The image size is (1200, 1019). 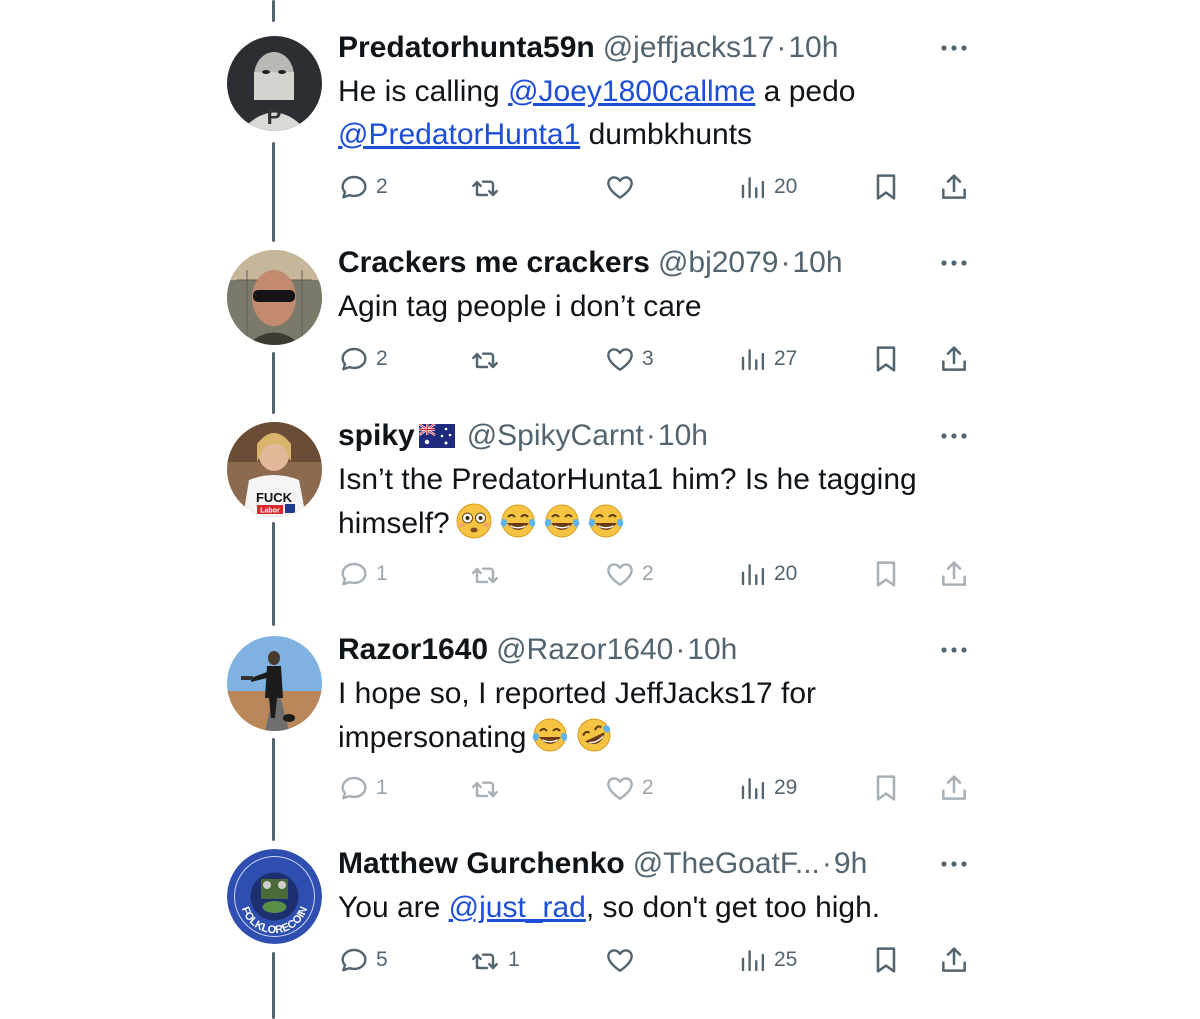 I want to click on mention-link: @PredatorHunta1, so click(x=459, y=134).